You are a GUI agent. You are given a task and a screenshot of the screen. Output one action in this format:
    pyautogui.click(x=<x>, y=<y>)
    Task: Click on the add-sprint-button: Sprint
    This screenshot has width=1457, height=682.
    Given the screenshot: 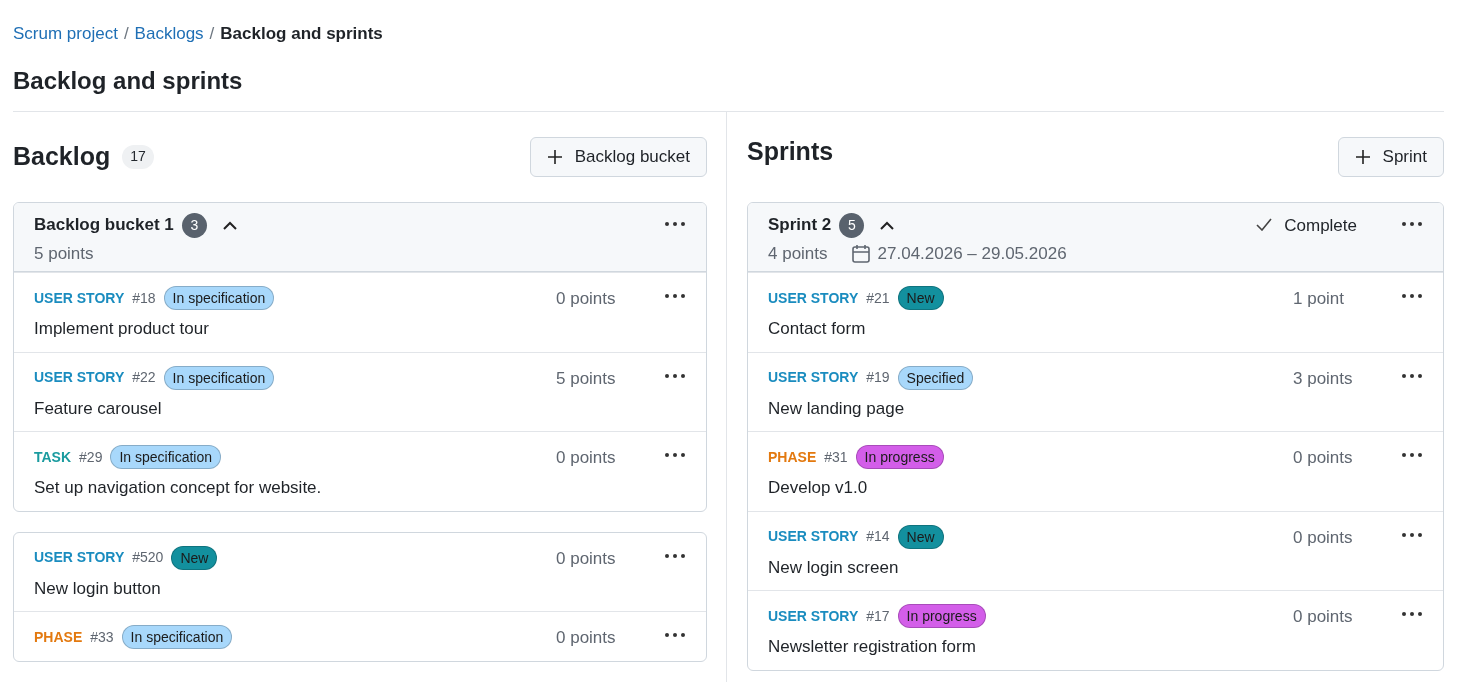 What is the action you would take?
    pyautogui.click(x=1390, y=156)
    